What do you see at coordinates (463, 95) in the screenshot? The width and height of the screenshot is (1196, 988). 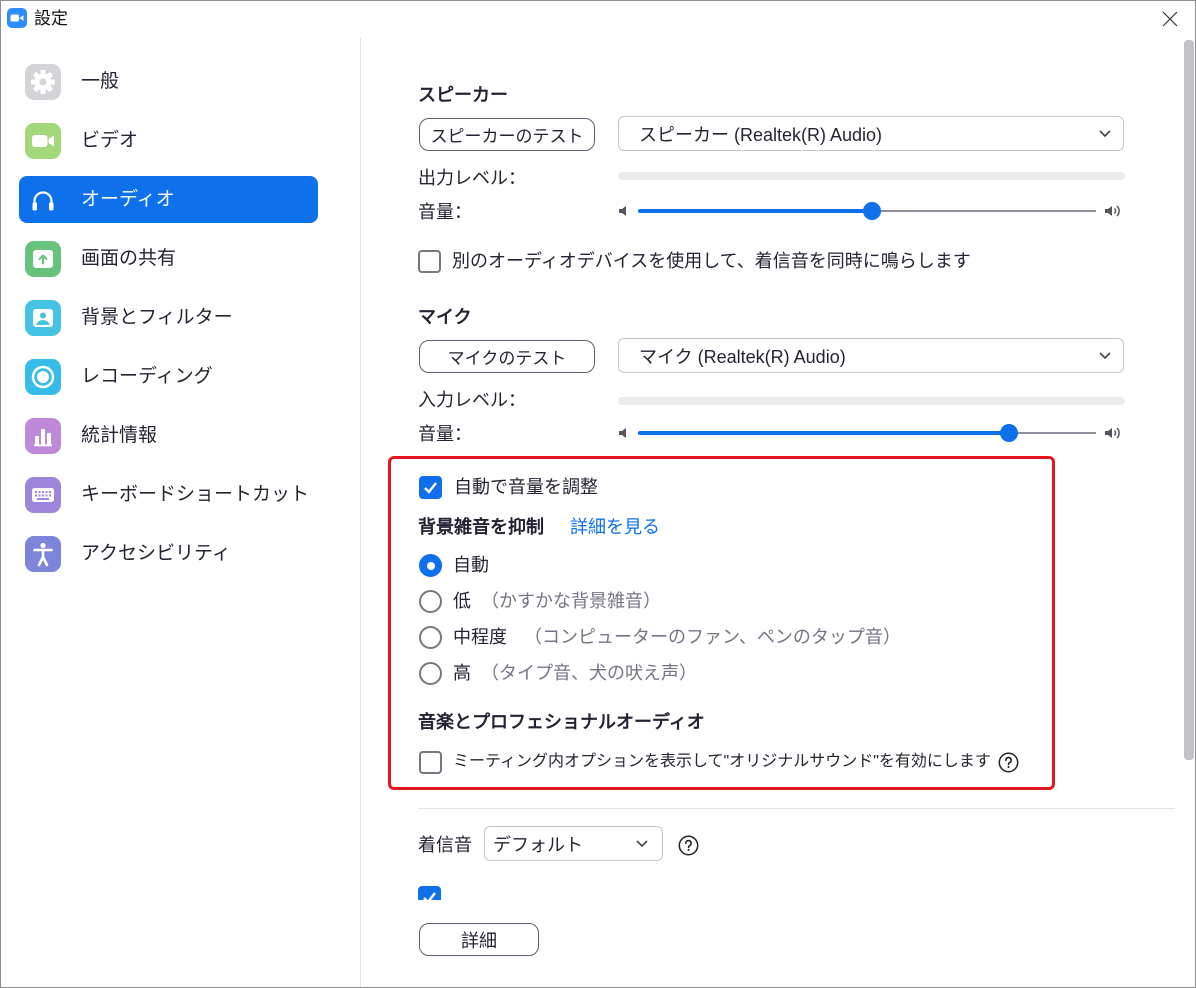 I see `speaker-heading: スピーカー` at bounding box center [463, 95].